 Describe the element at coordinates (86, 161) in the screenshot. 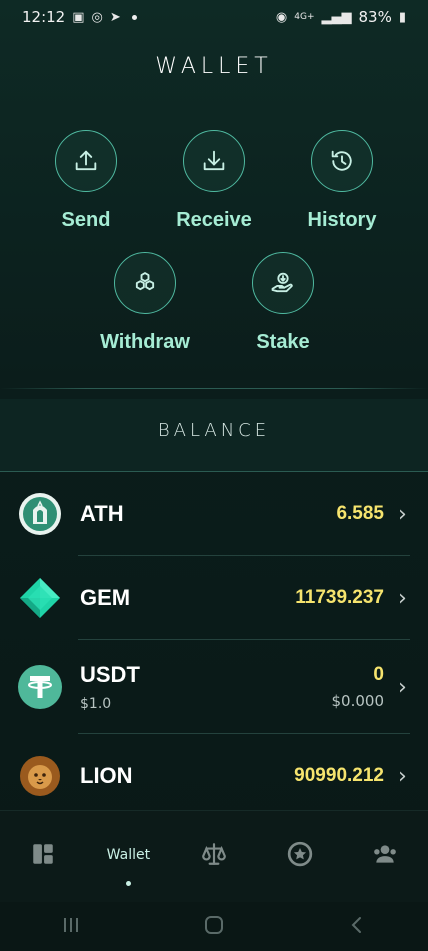

I see `upload-icon` at that location.